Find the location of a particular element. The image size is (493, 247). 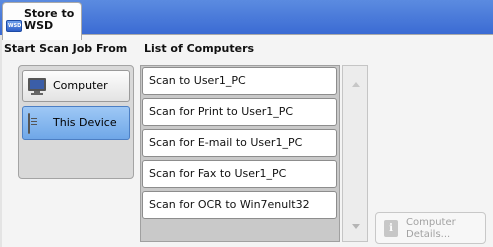

info-icon: i is located at coordinates (391, 228).